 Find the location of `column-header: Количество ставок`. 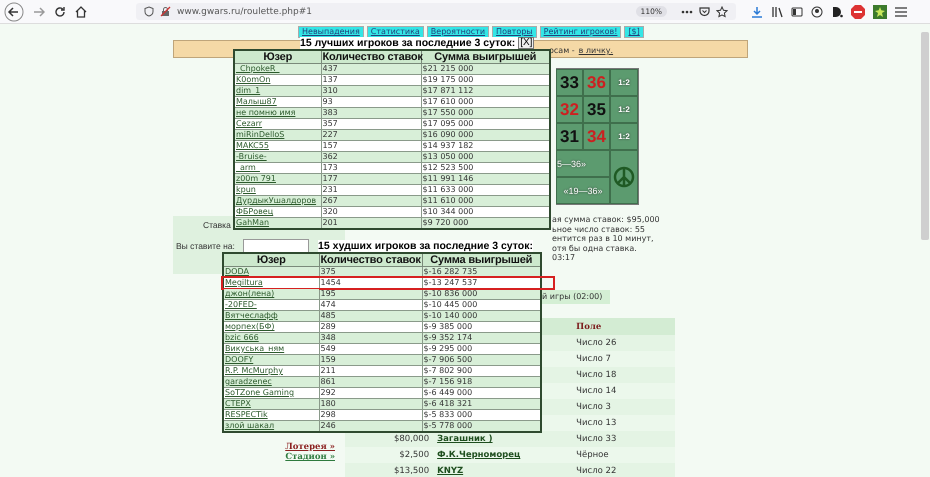

column-header: Количество ставок is located at coordinates (370, 259).